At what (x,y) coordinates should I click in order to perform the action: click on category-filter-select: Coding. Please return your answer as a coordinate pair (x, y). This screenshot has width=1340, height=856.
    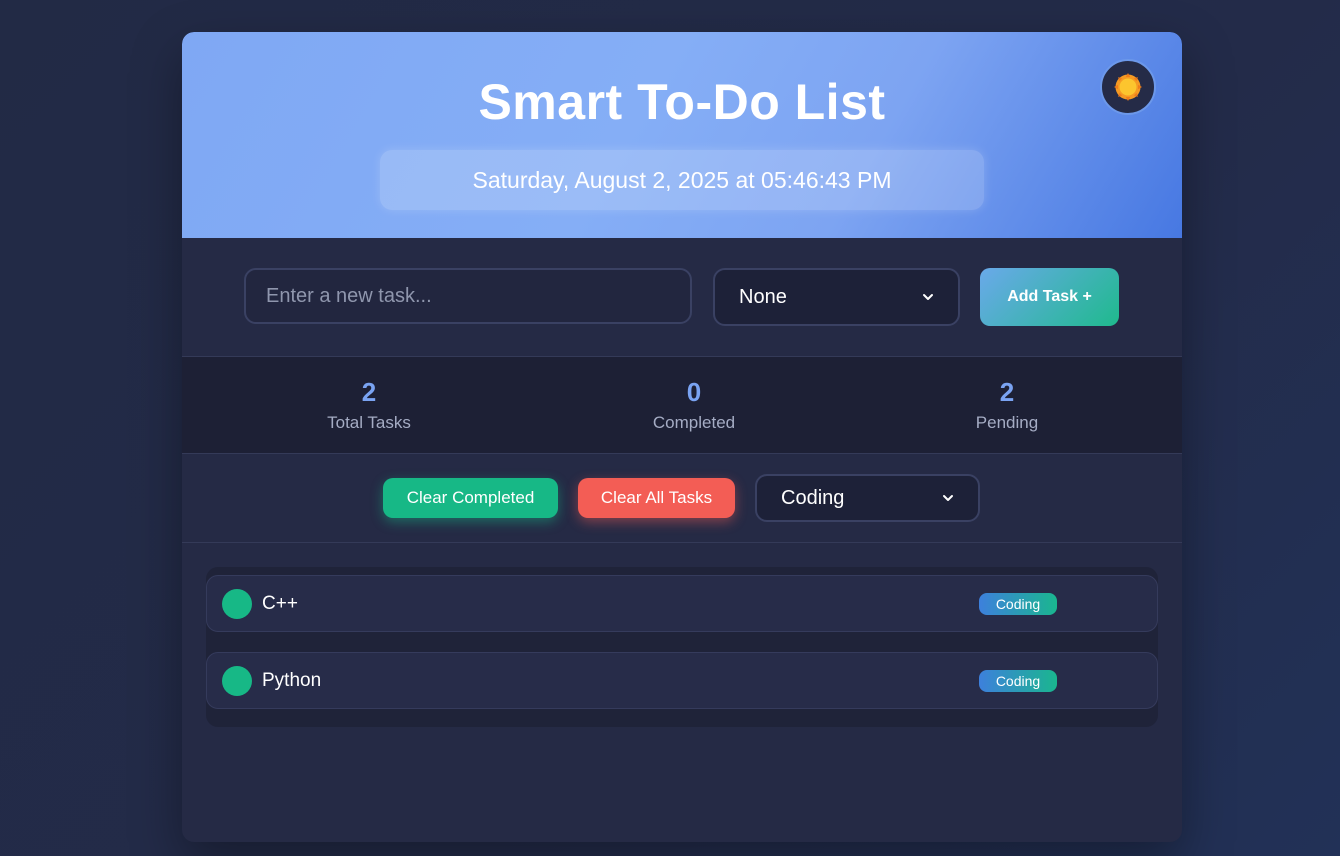
    Looking at the image, I should click on (867, 498).